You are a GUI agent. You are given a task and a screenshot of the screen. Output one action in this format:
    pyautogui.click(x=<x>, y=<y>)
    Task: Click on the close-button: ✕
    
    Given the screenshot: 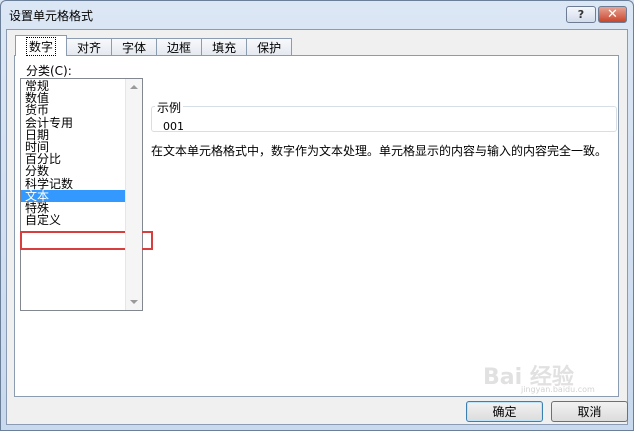 What is the action you would take?
    pyautogui.click(x=612, y=14)
    